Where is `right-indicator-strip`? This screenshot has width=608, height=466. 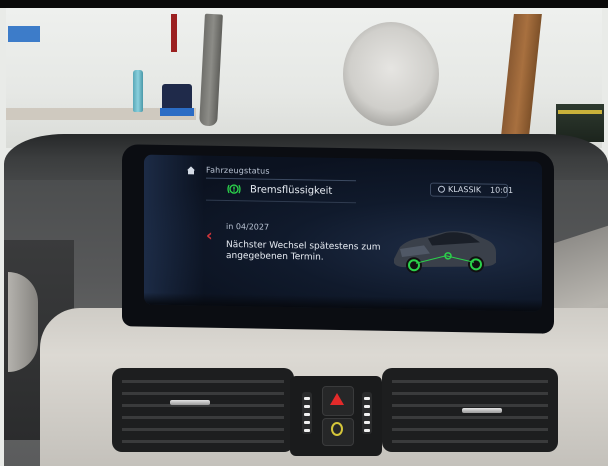
right-indicator-strip is located at coordinates (367, 413).